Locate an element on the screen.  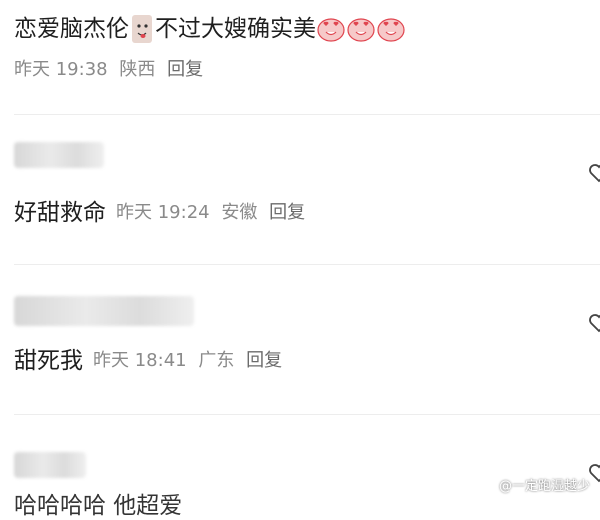
comment-meta: 昨天 19:24 安徽 回复 is located at coordinates (210, 213).